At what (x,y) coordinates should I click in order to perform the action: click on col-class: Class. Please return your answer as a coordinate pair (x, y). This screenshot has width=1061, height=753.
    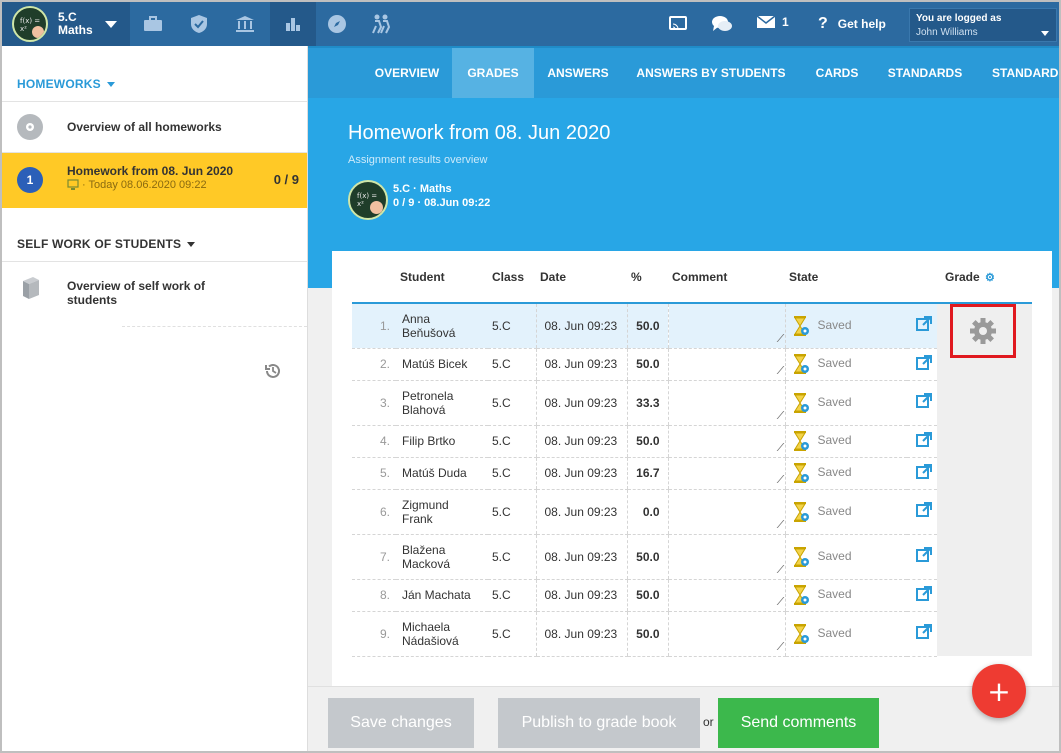
    Looking at the image, I should click on (512, 277).